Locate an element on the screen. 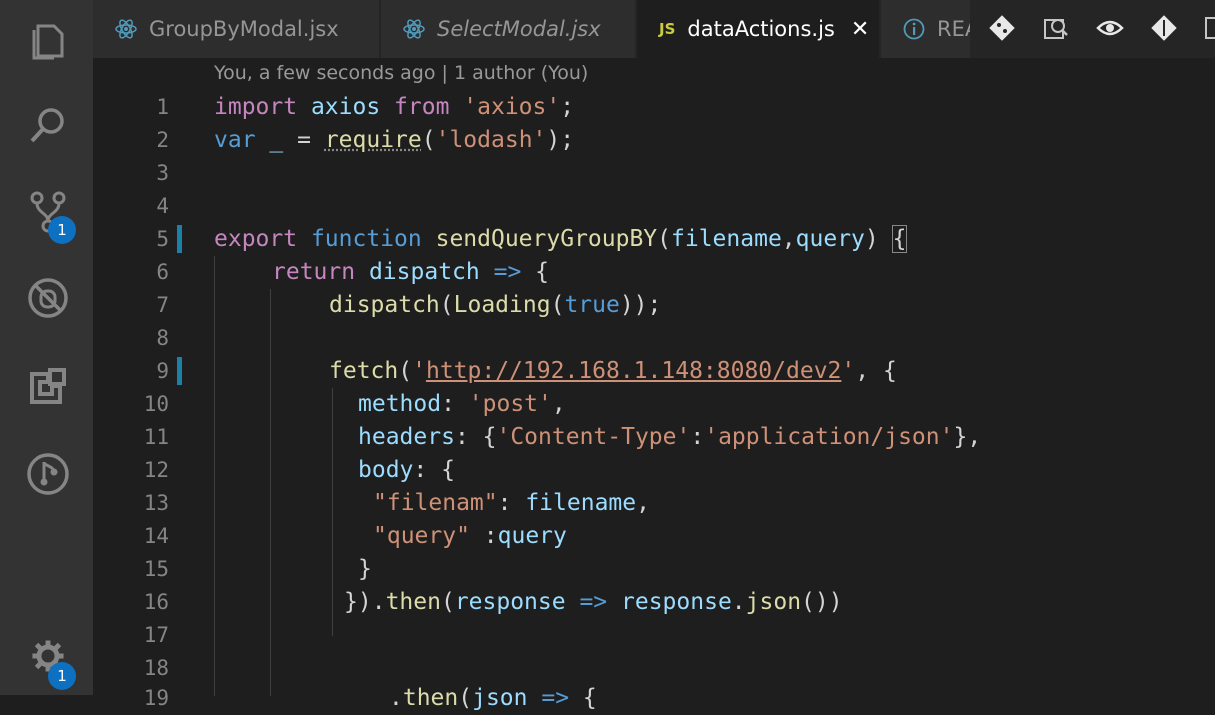 The image size is (1215, 715). code-text: method: 'post', is located at coordinates (462, 404).